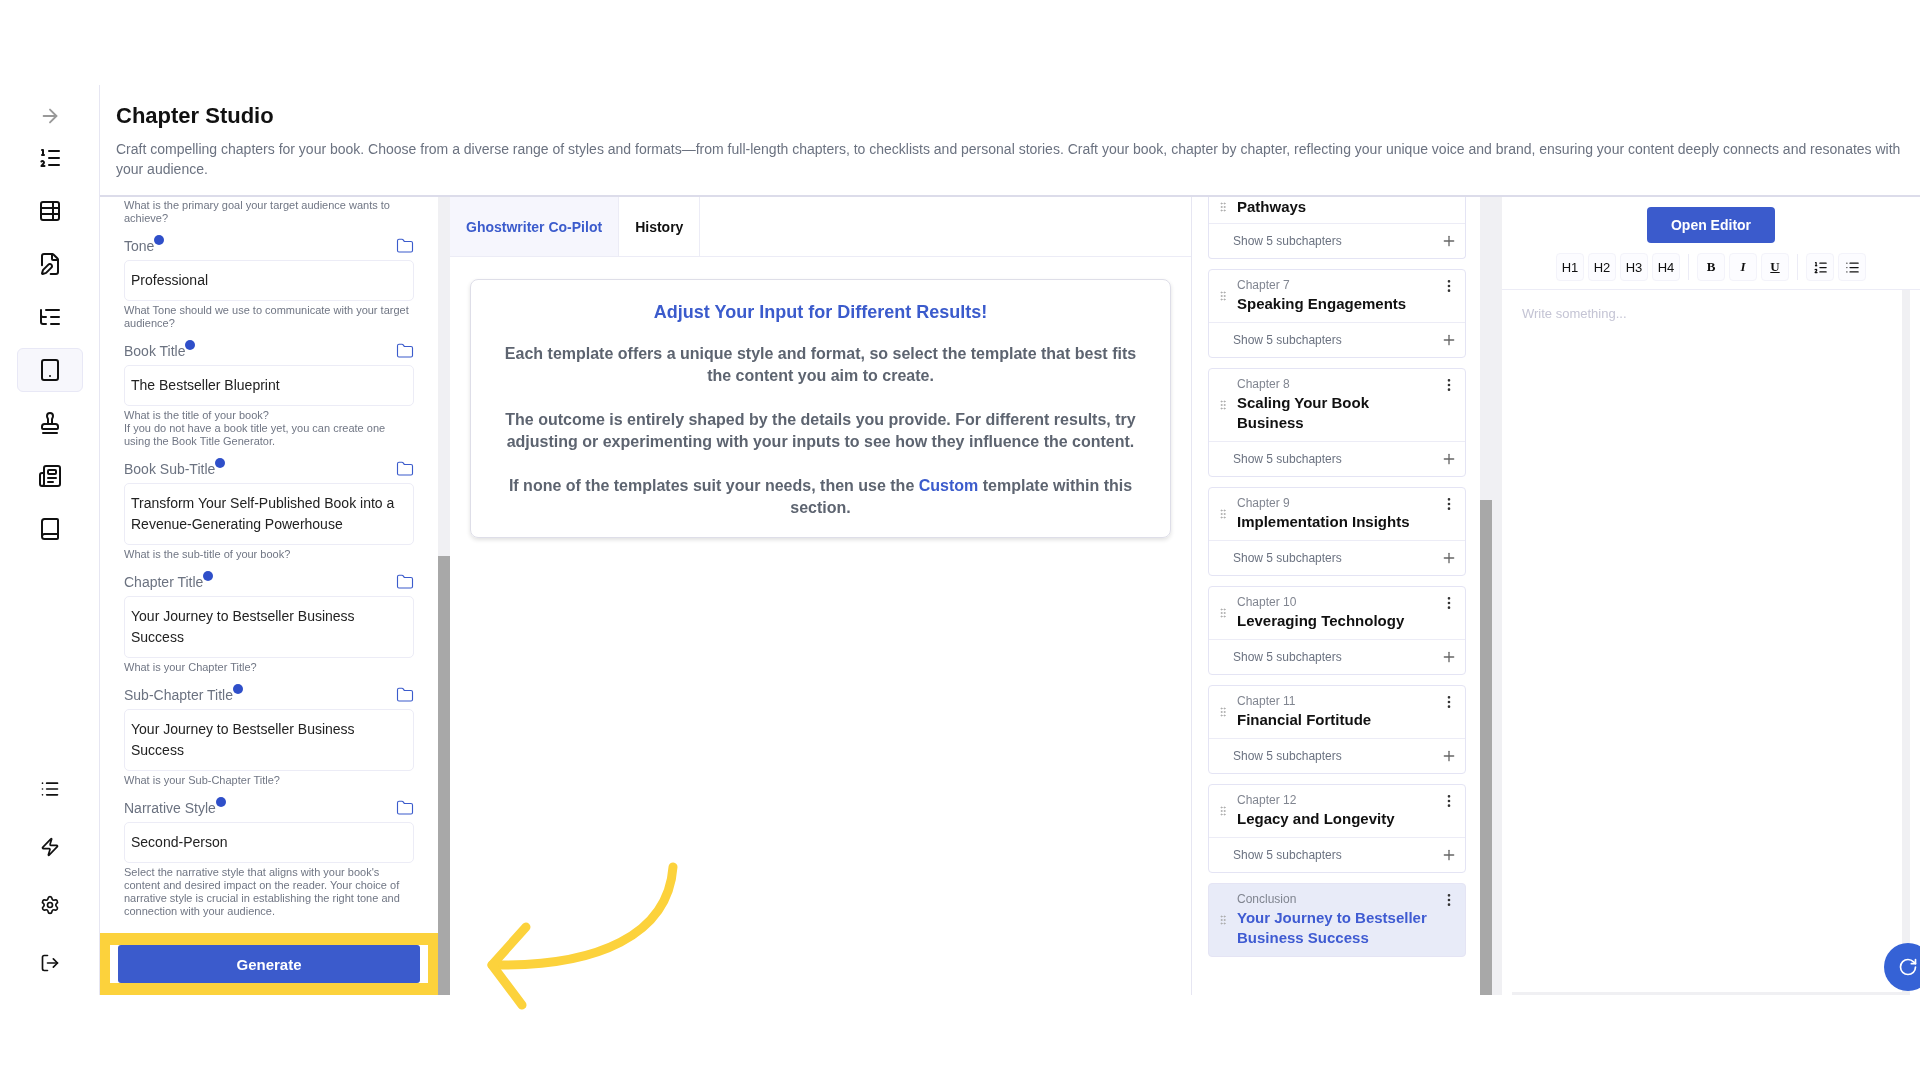  Describe the element at coordinates (1264, 503) in the screenshot. I see `chapter-label: Chapter 9` at that location.